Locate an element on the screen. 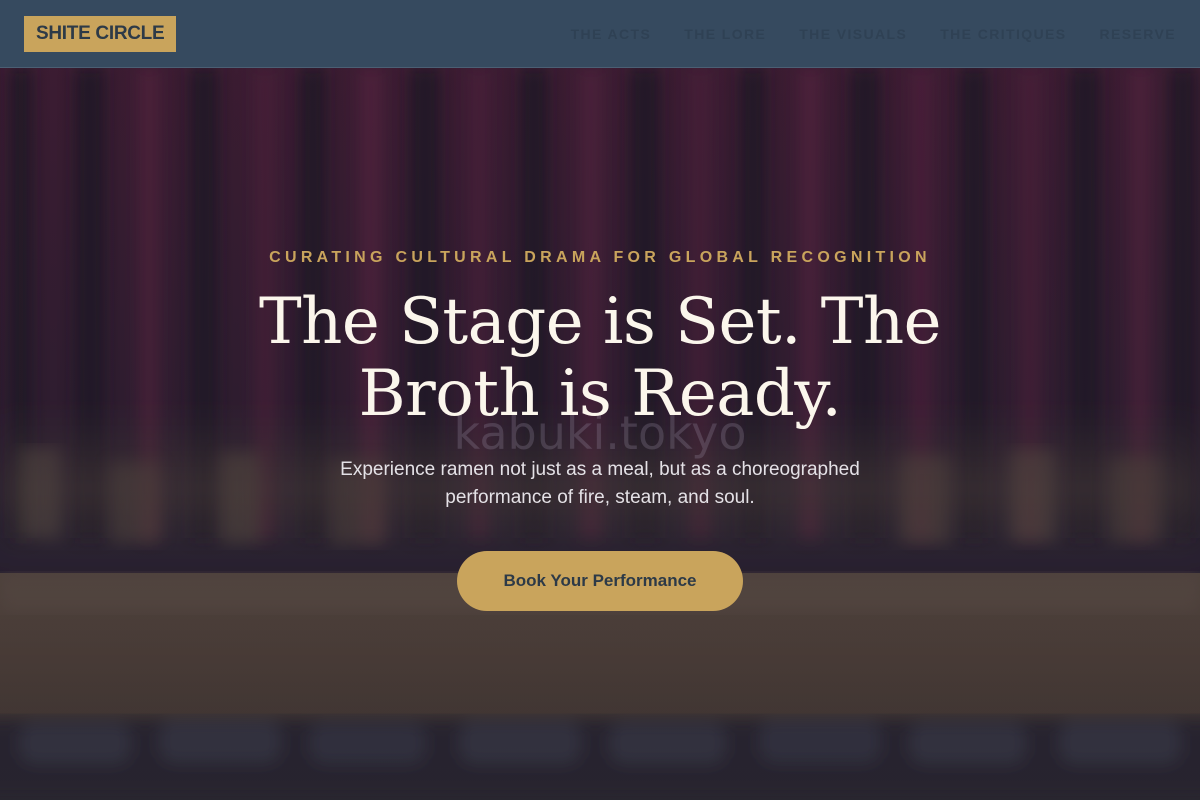  site-logo: SHITE CIRCLE is located at coordinates (100, 34).